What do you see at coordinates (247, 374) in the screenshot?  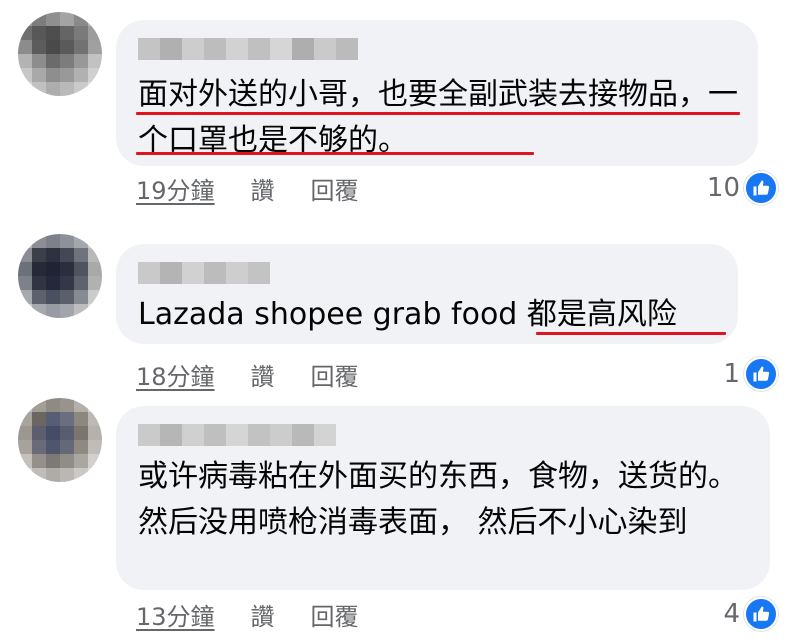 I see `comment-actions: 18分鐘 讚 回覆` at bounding box center [247, 374].